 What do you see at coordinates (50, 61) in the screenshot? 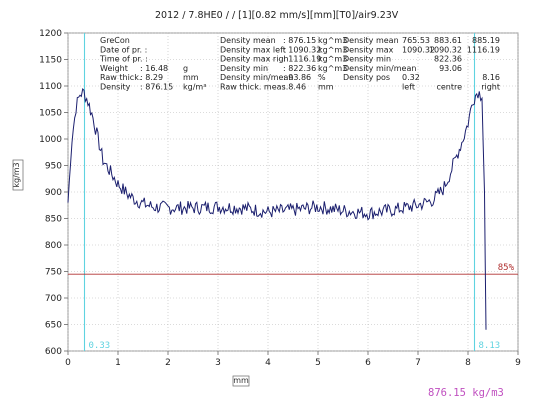
I see `y-tick-label: 1150` at bounding box center [50, 61].